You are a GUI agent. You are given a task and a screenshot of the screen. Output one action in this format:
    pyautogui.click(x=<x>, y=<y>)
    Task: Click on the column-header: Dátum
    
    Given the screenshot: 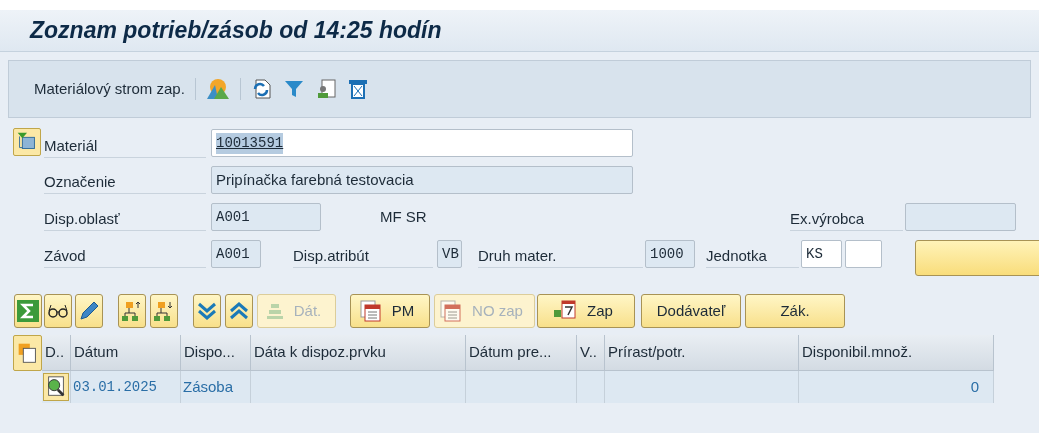 What is the action you would take?
    pyautogui.click(x=126, y=352)
    